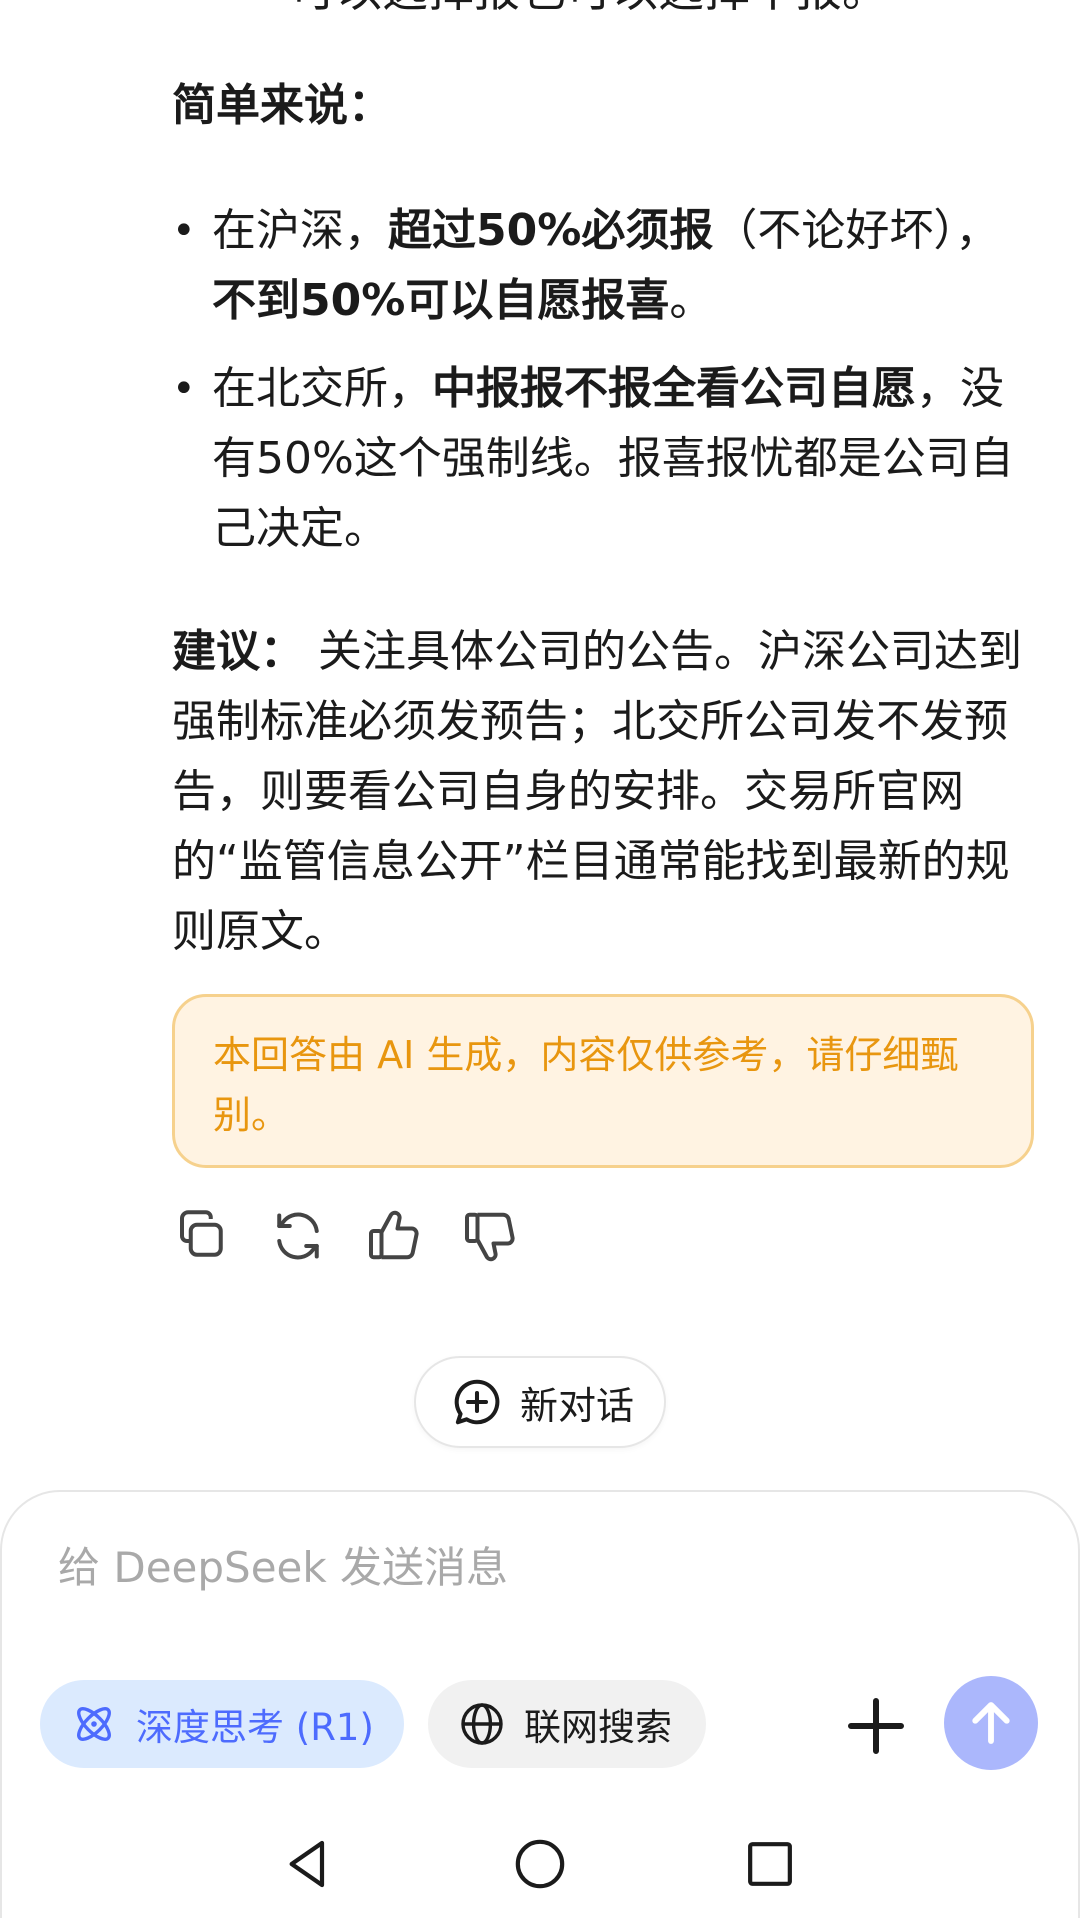  I want to click on refresh-icon, so click(298, 1236).